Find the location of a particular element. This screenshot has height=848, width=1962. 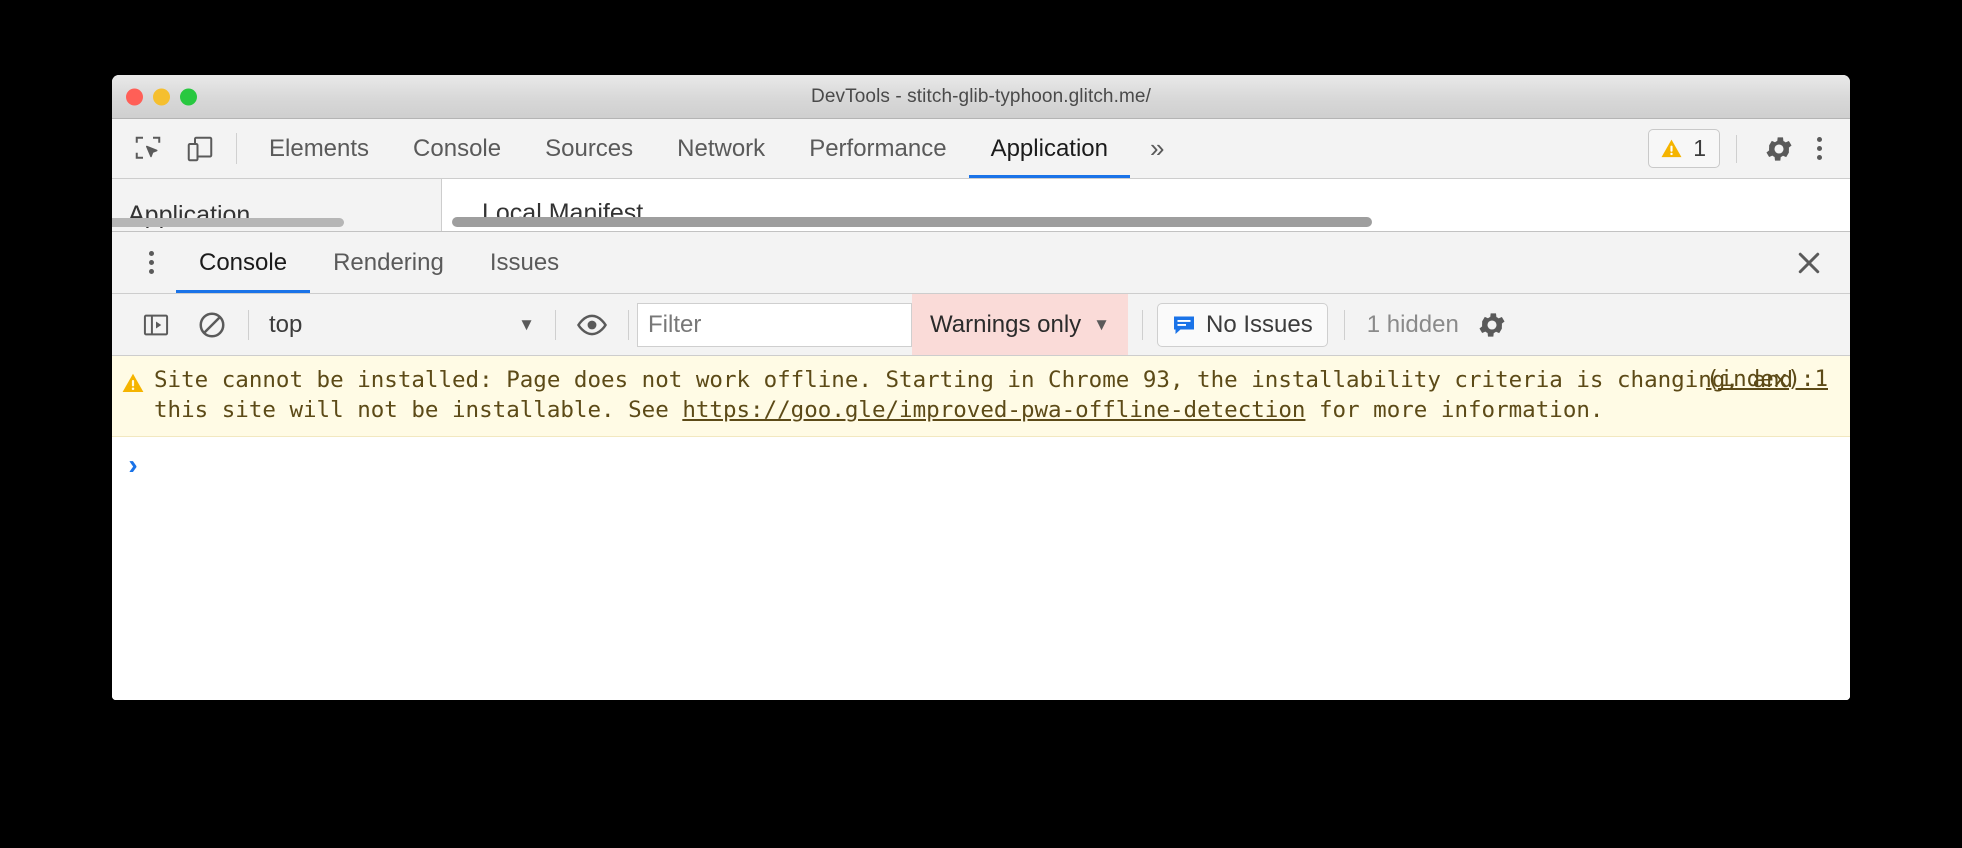

toolbar-right-group: 1 is located at coordinates (1749, 148).